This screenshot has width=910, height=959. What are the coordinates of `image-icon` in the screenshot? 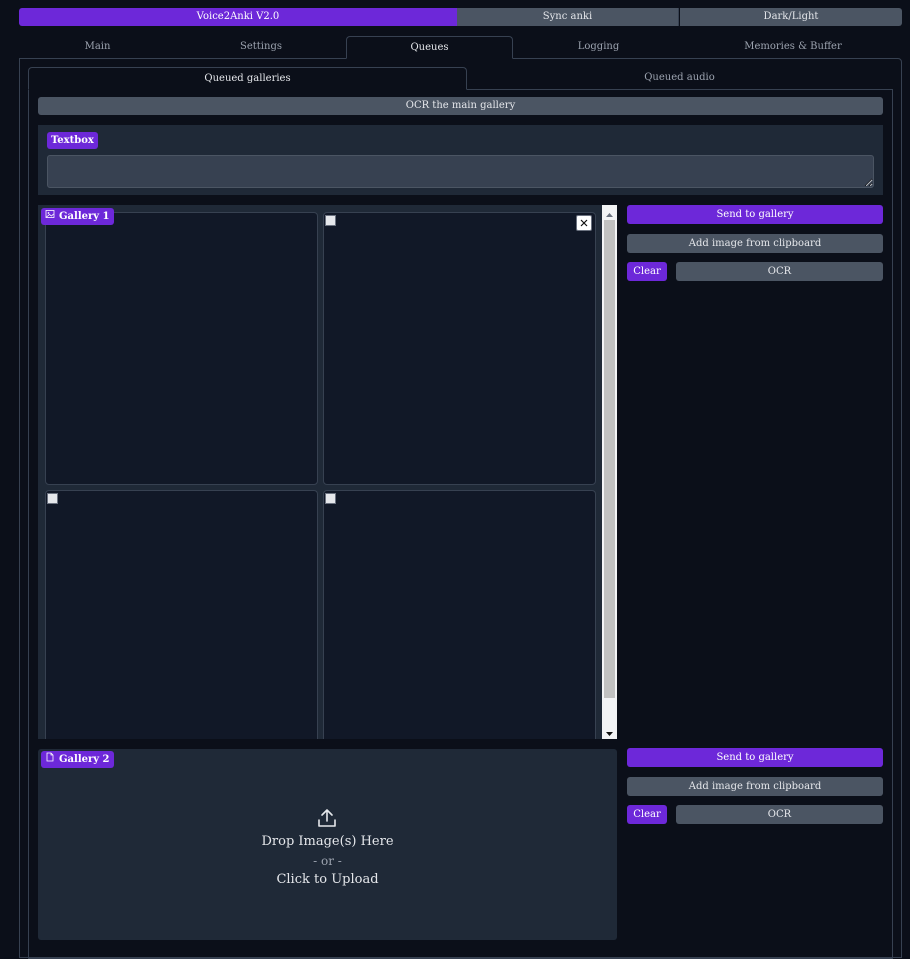 It's located at (50, 216).